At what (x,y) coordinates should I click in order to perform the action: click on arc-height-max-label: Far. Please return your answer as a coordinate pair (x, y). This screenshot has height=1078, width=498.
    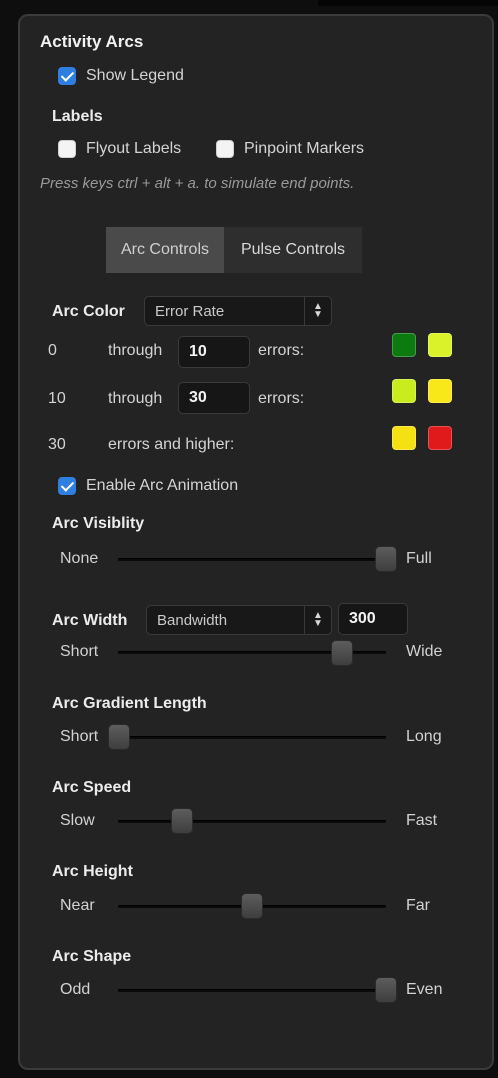
    Looking at the image, I should click on (418, 905).